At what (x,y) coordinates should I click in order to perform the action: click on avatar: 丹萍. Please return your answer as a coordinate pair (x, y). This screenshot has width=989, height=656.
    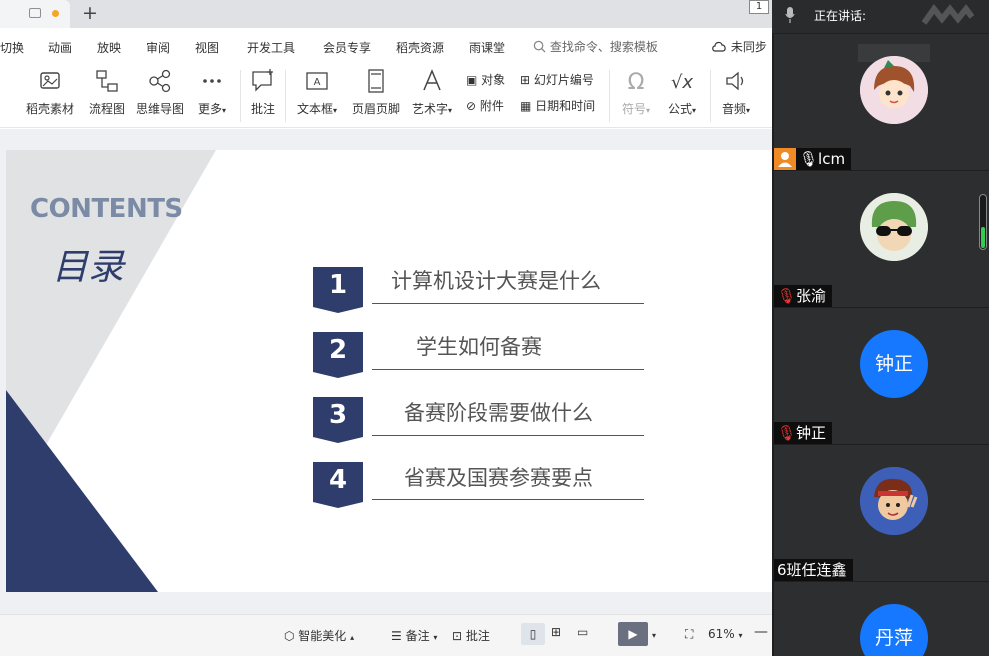
    Looking at the image, I should click on (894, 630).